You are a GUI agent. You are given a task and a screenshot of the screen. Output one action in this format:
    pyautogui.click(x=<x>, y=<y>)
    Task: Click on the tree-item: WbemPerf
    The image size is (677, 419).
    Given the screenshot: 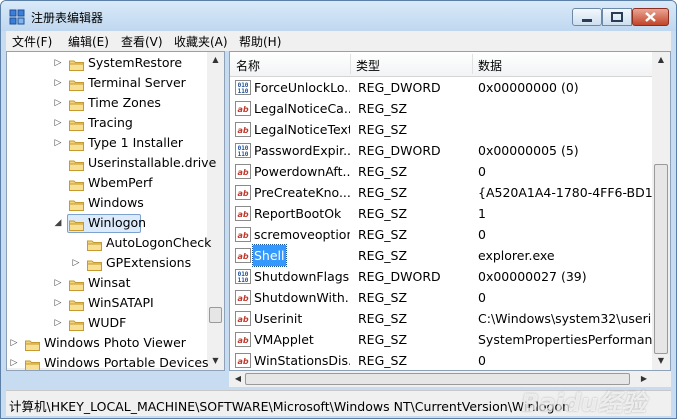 What is the action you would take?
    pyautogui.click(x=131, y=183)
    